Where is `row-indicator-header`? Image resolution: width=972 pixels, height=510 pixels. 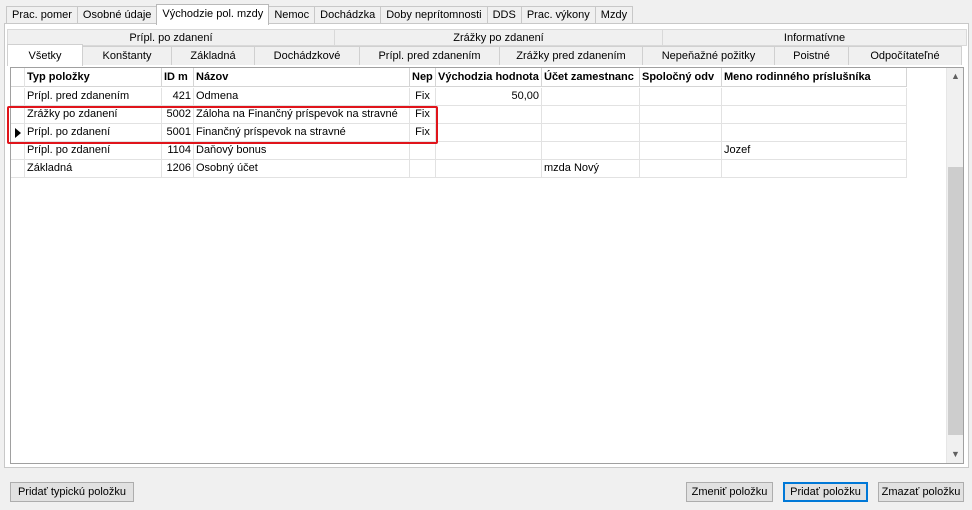 row-indicator-header is located at coordinates (18, 77).